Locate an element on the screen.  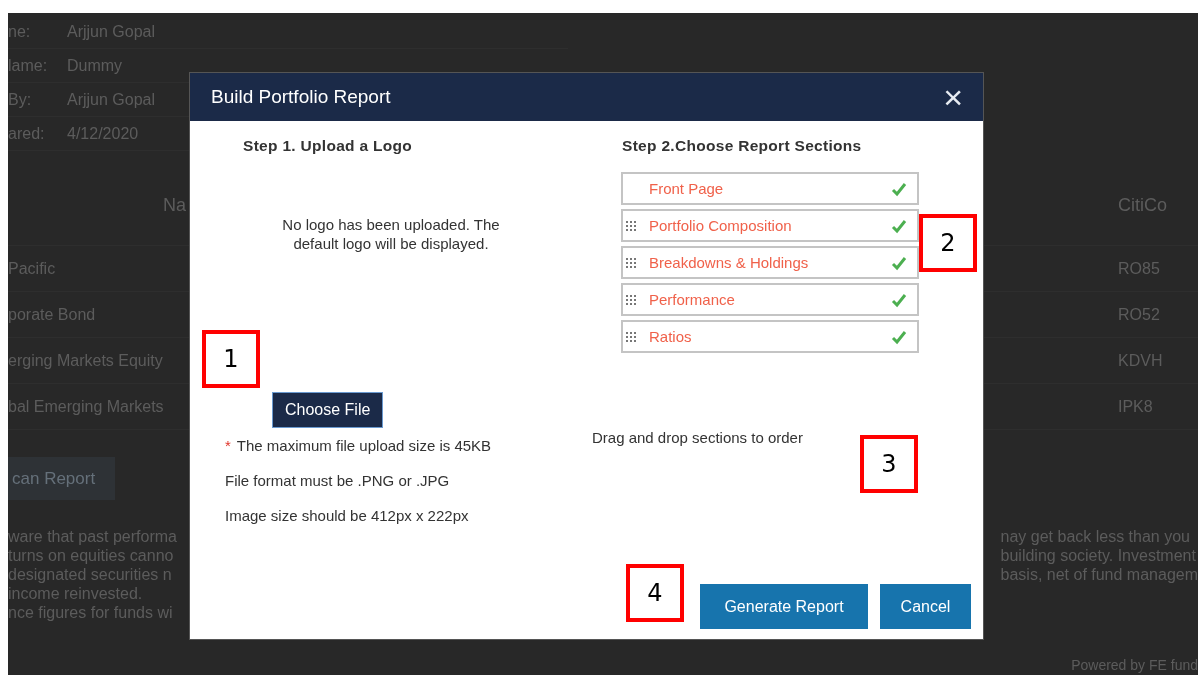
callout-number: 4 is located at coordinates (655, 593).